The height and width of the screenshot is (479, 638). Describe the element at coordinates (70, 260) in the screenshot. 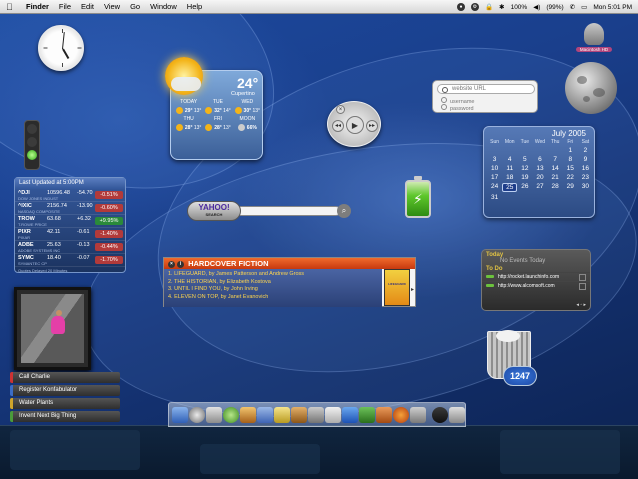

I see `stock-row: SYMC SYMANTEC CP 18.40 -0.07 -1.70%` at that location.